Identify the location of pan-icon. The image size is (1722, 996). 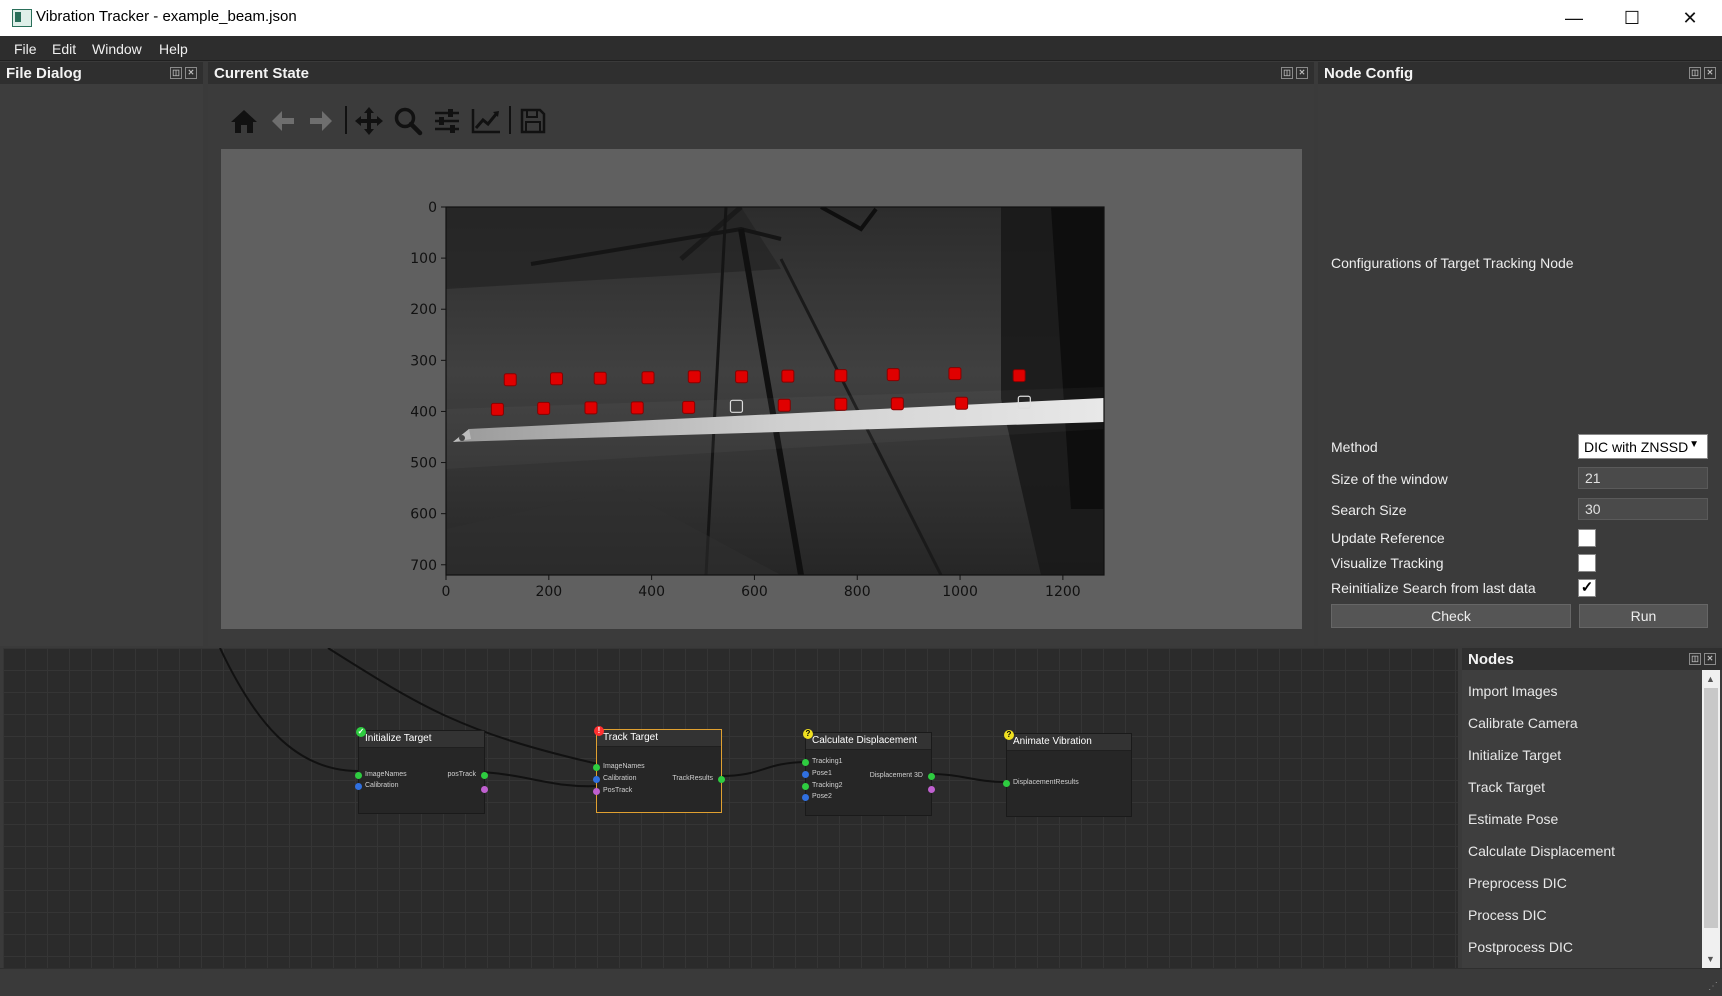
(369, 121).